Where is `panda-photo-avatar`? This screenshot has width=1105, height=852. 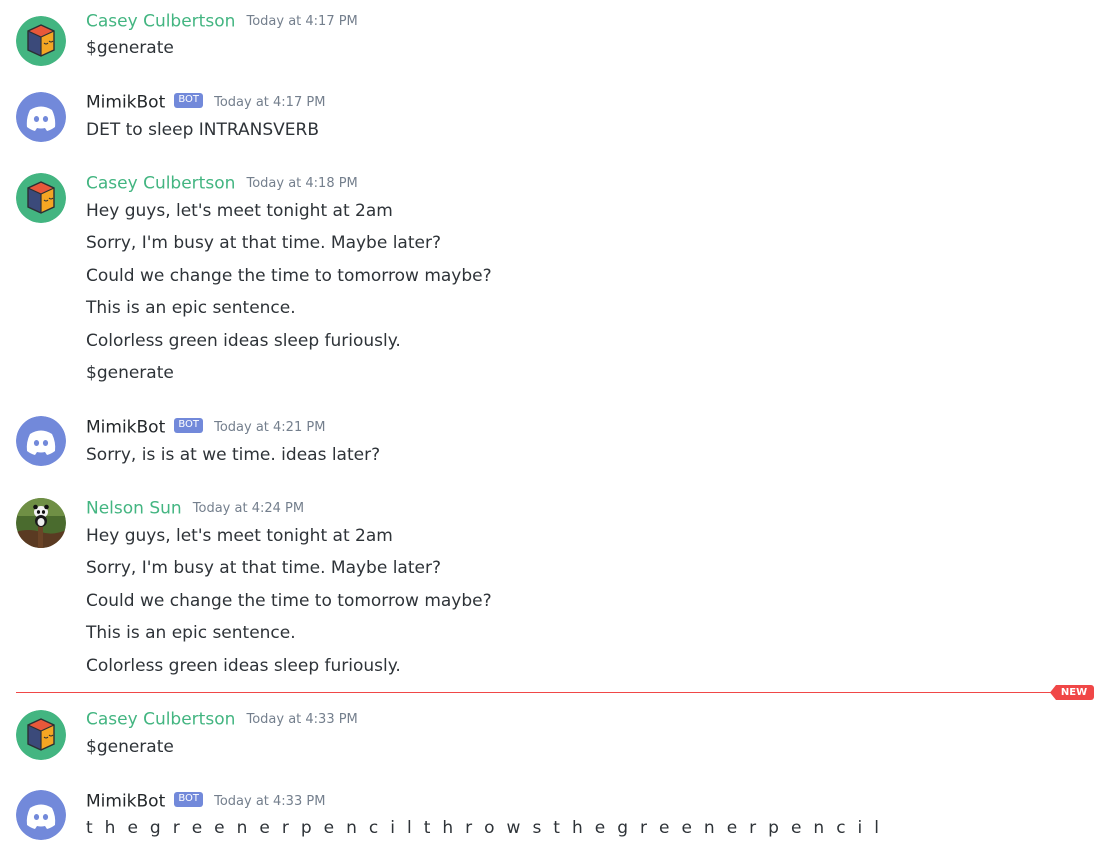 panda-photo-avatar is located at coordinates (41, 523).